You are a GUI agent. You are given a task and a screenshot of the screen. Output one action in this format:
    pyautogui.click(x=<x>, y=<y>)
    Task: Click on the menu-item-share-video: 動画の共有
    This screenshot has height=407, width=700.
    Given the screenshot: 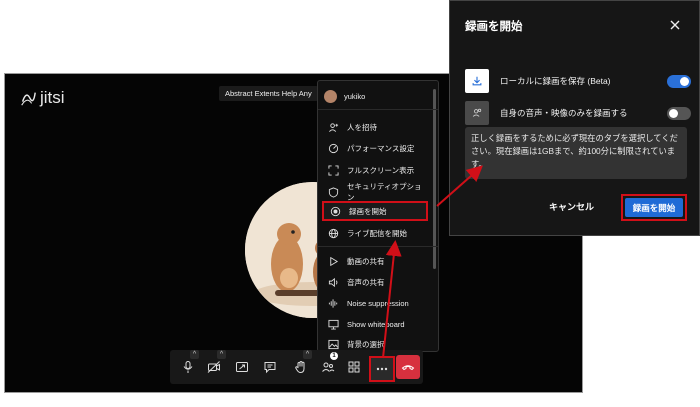 What is the action you would take?
    pyautogui.click(x=375, y=261)
    